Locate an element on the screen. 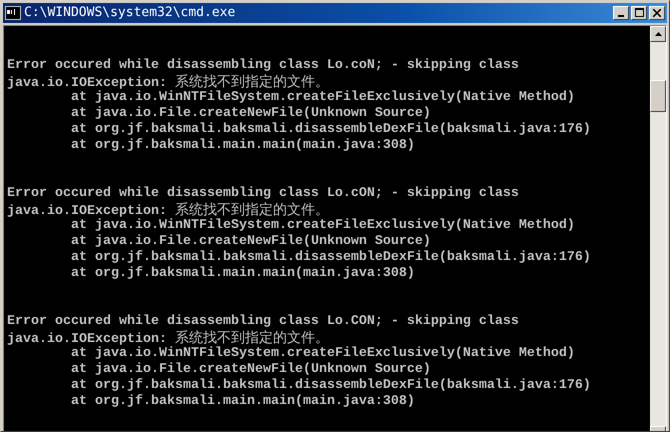  scroll-up-button is located at coordinates (658, 34).